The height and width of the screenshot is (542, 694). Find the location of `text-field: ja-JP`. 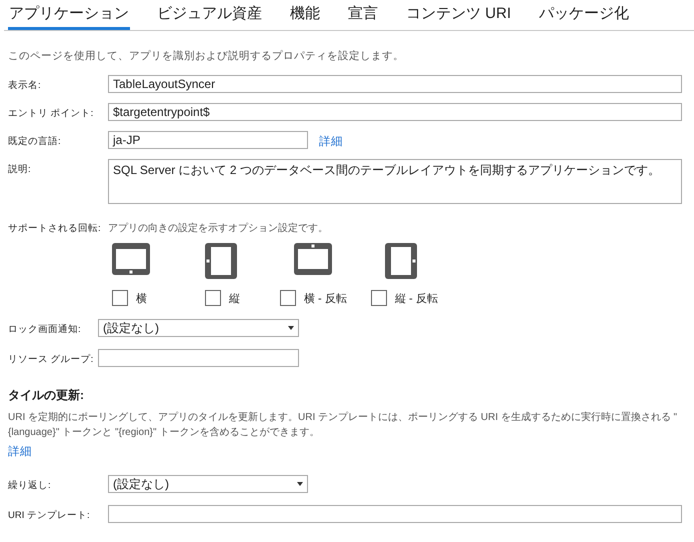

text-field: ja-JP is located at coordinates (208, 140).